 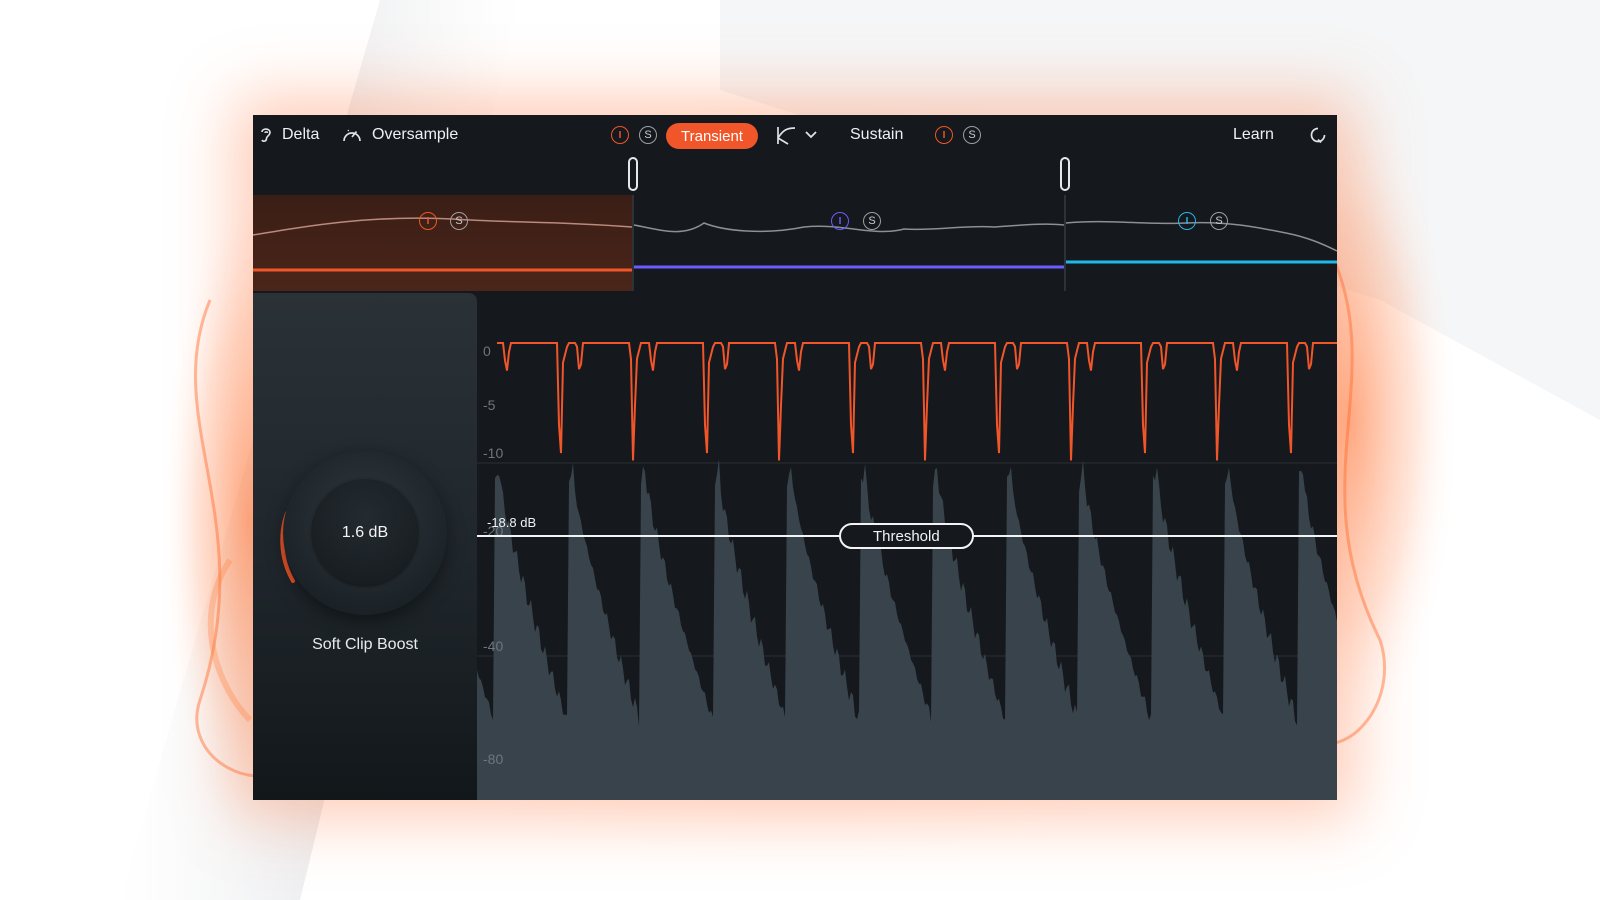 I want to click on soft-clip-boost-knob: 1.6 dB, so click(x=365, y=533).